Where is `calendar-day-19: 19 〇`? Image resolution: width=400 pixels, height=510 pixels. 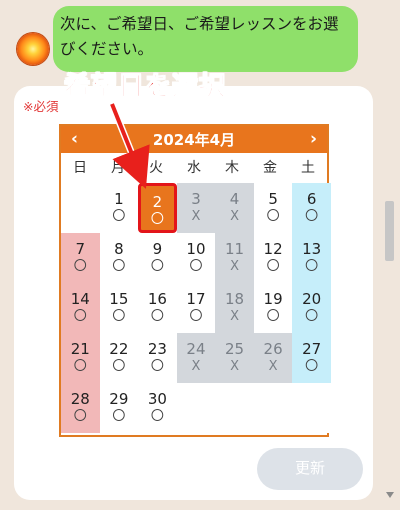
calendar-day-19: 19 〇 is located at coordinates (273, 308).